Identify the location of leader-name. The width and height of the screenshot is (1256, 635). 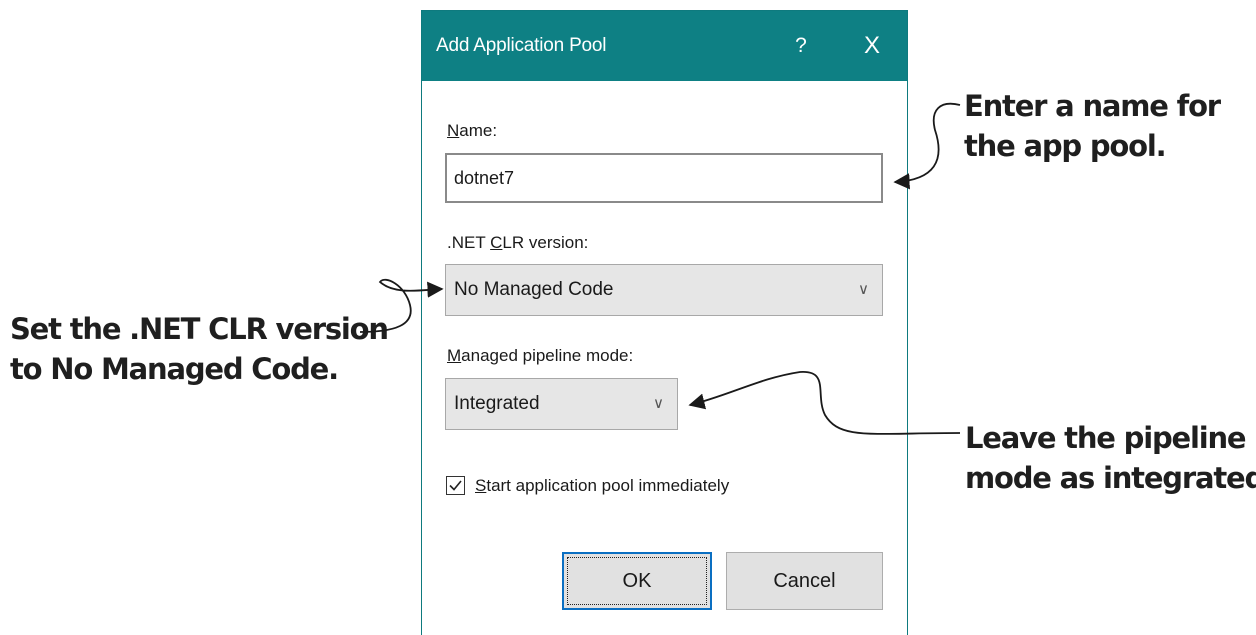
(927, 146).